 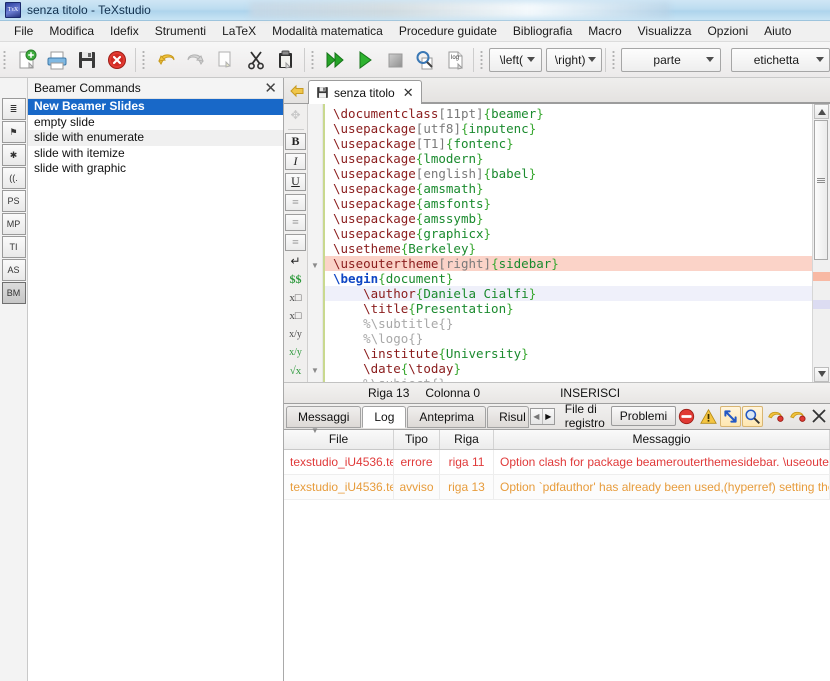 What do you see at coordinates (708, 416) in the screenshot?
I see `warnings-filter-icon` at bounding box center [708, 416].